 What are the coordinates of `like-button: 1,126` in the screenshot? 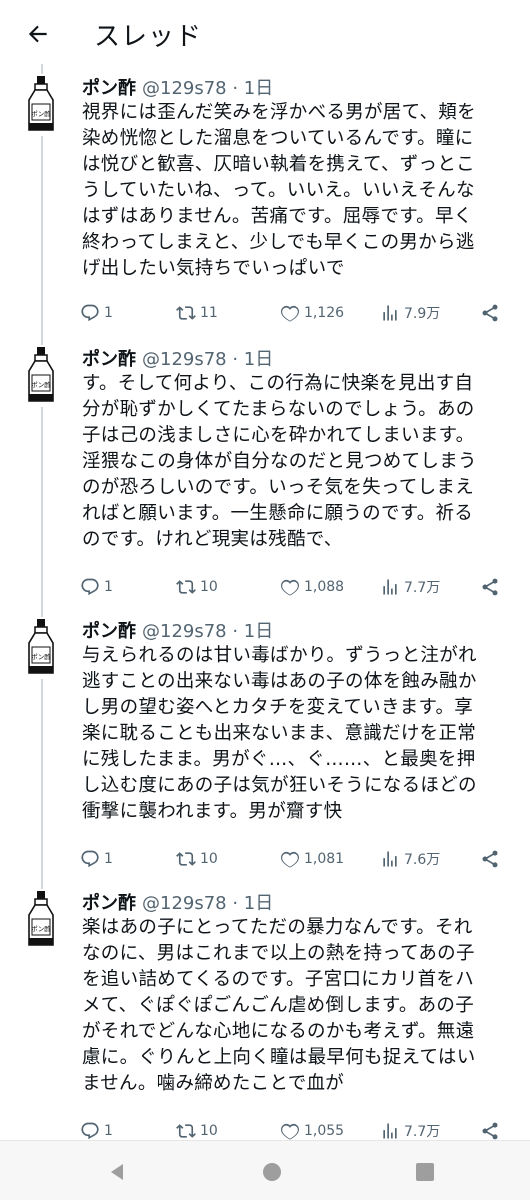 It's located at (312, 313).